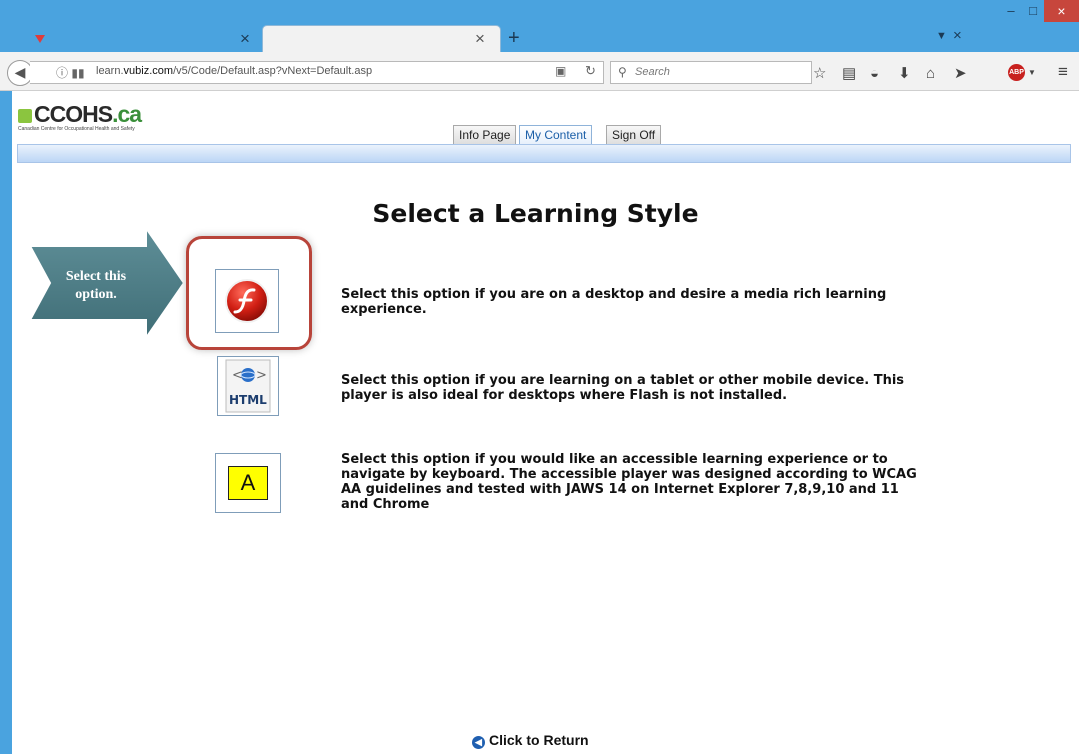  I want to click on search-bar: ⚲ Search, so click(711, 72).